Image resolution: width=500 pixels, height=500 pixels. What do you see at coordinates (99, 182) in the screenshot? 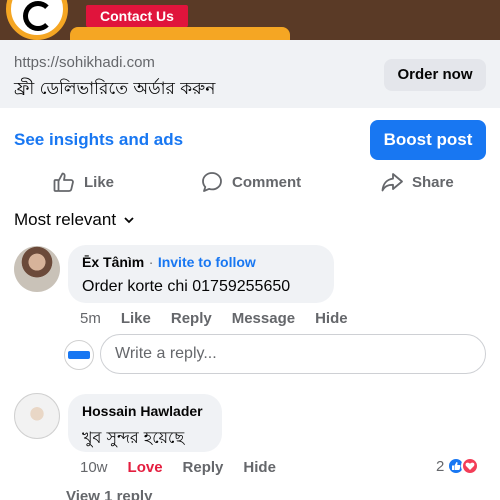
I see `like-label: Like` at bounding box center [99, 182].